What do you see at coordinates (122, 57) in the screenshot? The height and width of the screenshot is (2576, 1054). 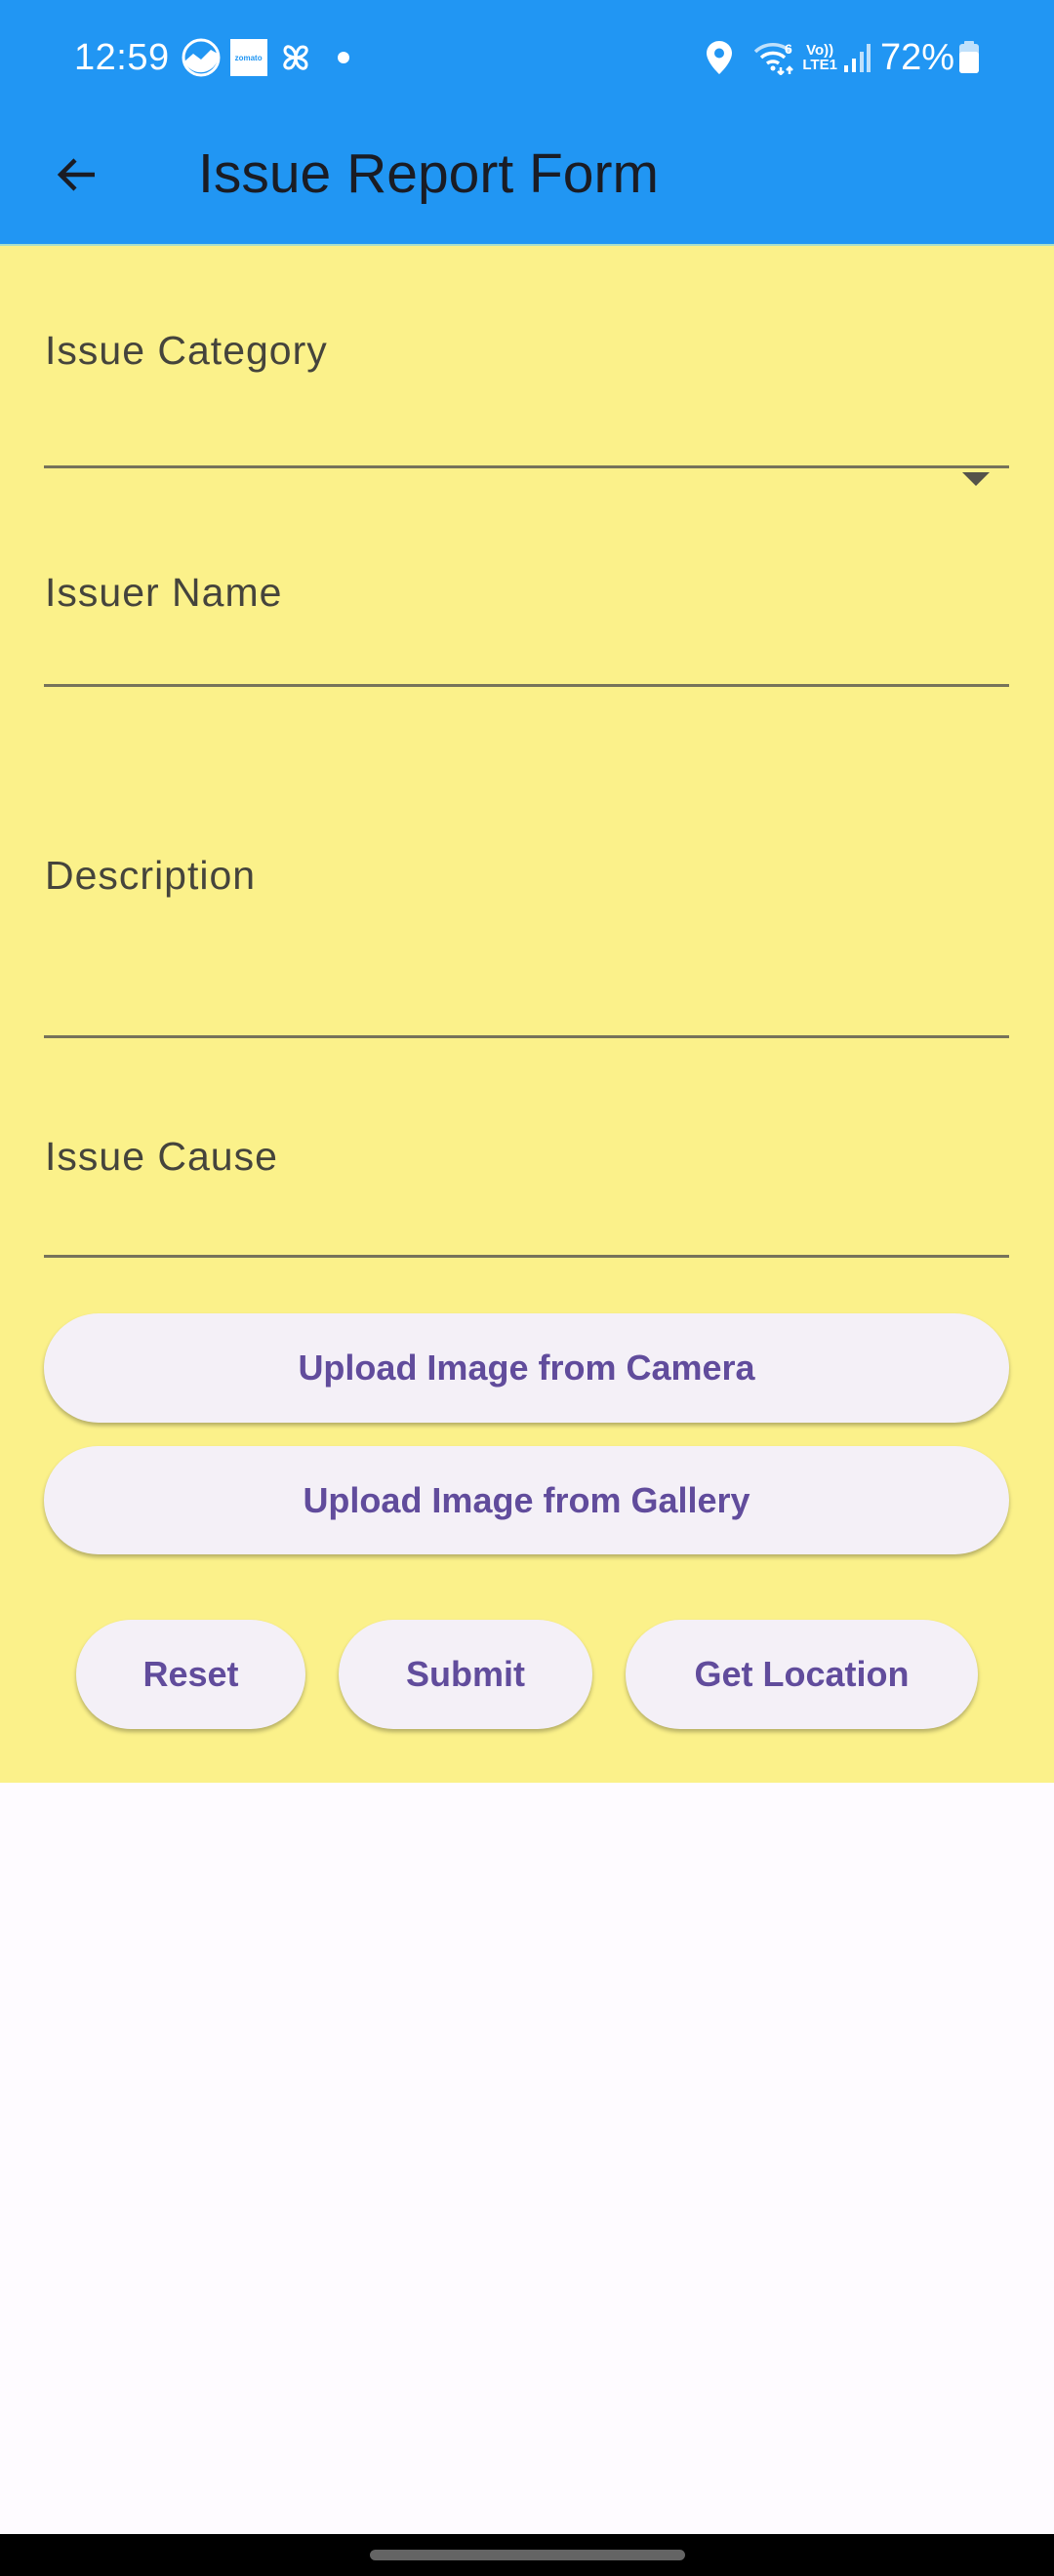 I see `status-time: 12:59` at bounding box center [122, 57].